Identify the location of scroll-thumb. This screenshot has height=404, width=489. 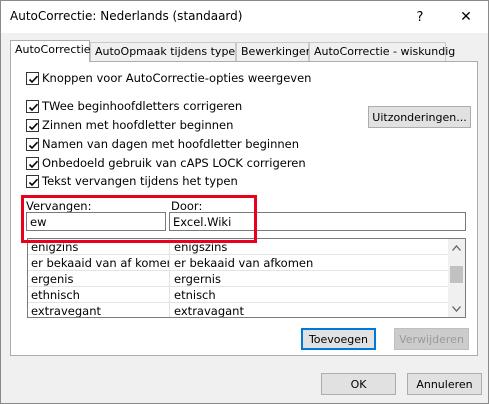
(456, 274).